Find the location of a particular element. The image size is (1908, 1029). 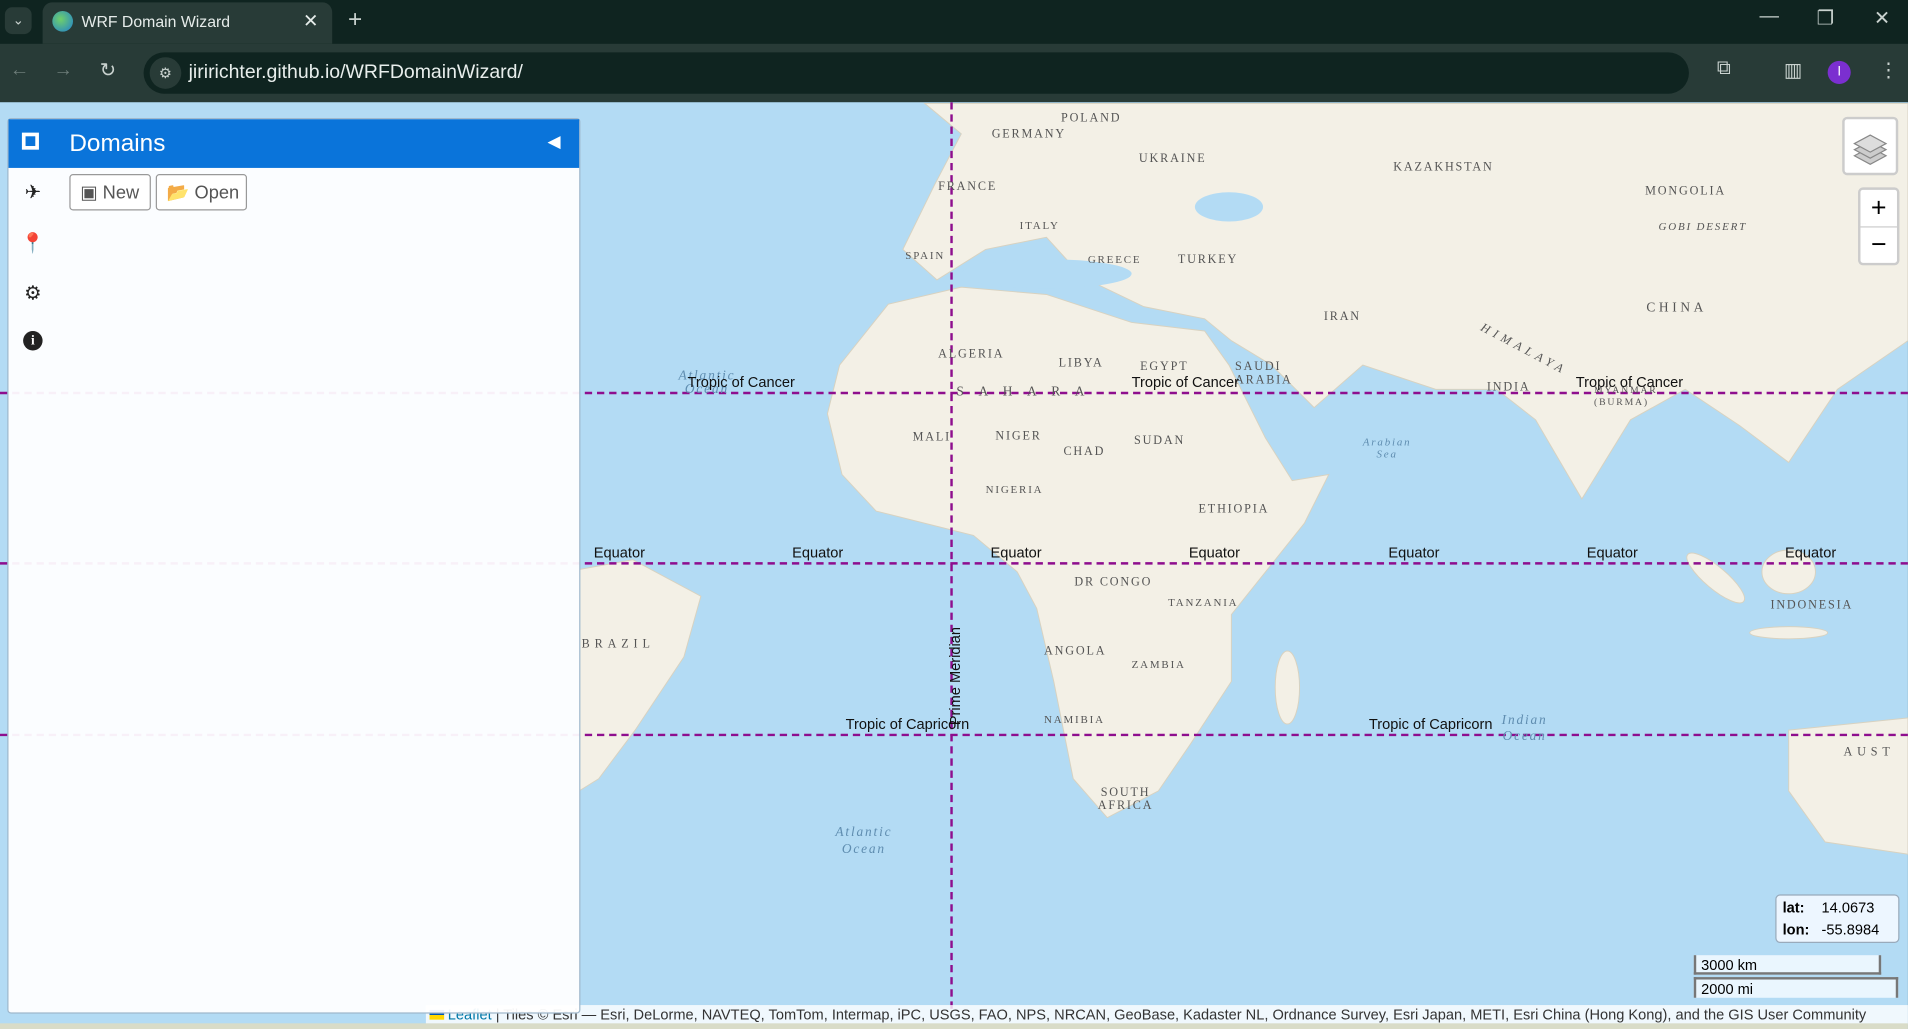

country-label: TURKEY is located at coordinates (1208, 260).